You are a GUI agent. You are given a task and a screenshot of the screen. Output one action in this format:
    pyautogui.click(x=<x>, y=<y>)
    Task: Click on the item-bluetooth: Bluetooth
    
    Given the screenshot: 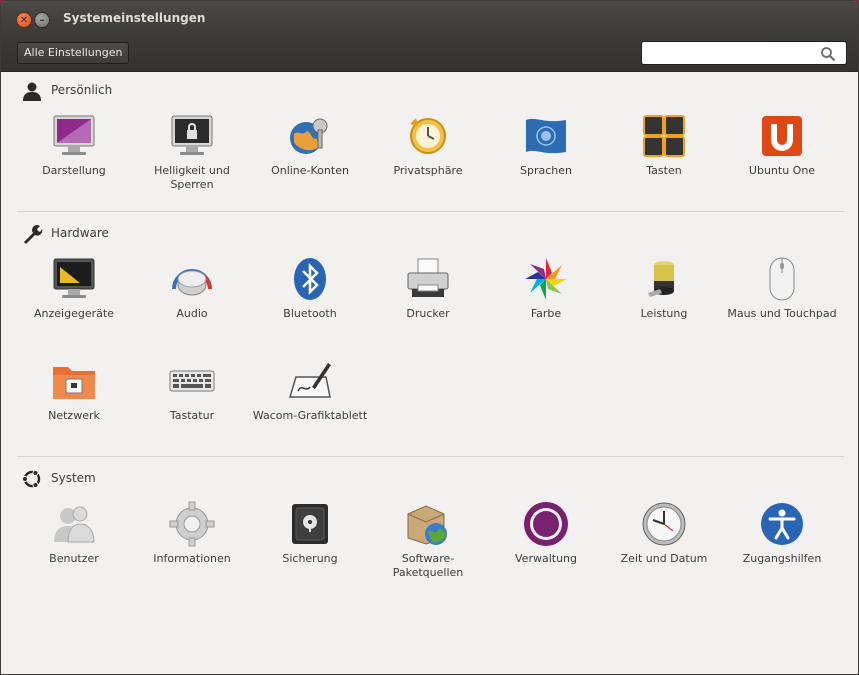 What is the action you would take?
    pyautogui.click(x=310, y=288)
    